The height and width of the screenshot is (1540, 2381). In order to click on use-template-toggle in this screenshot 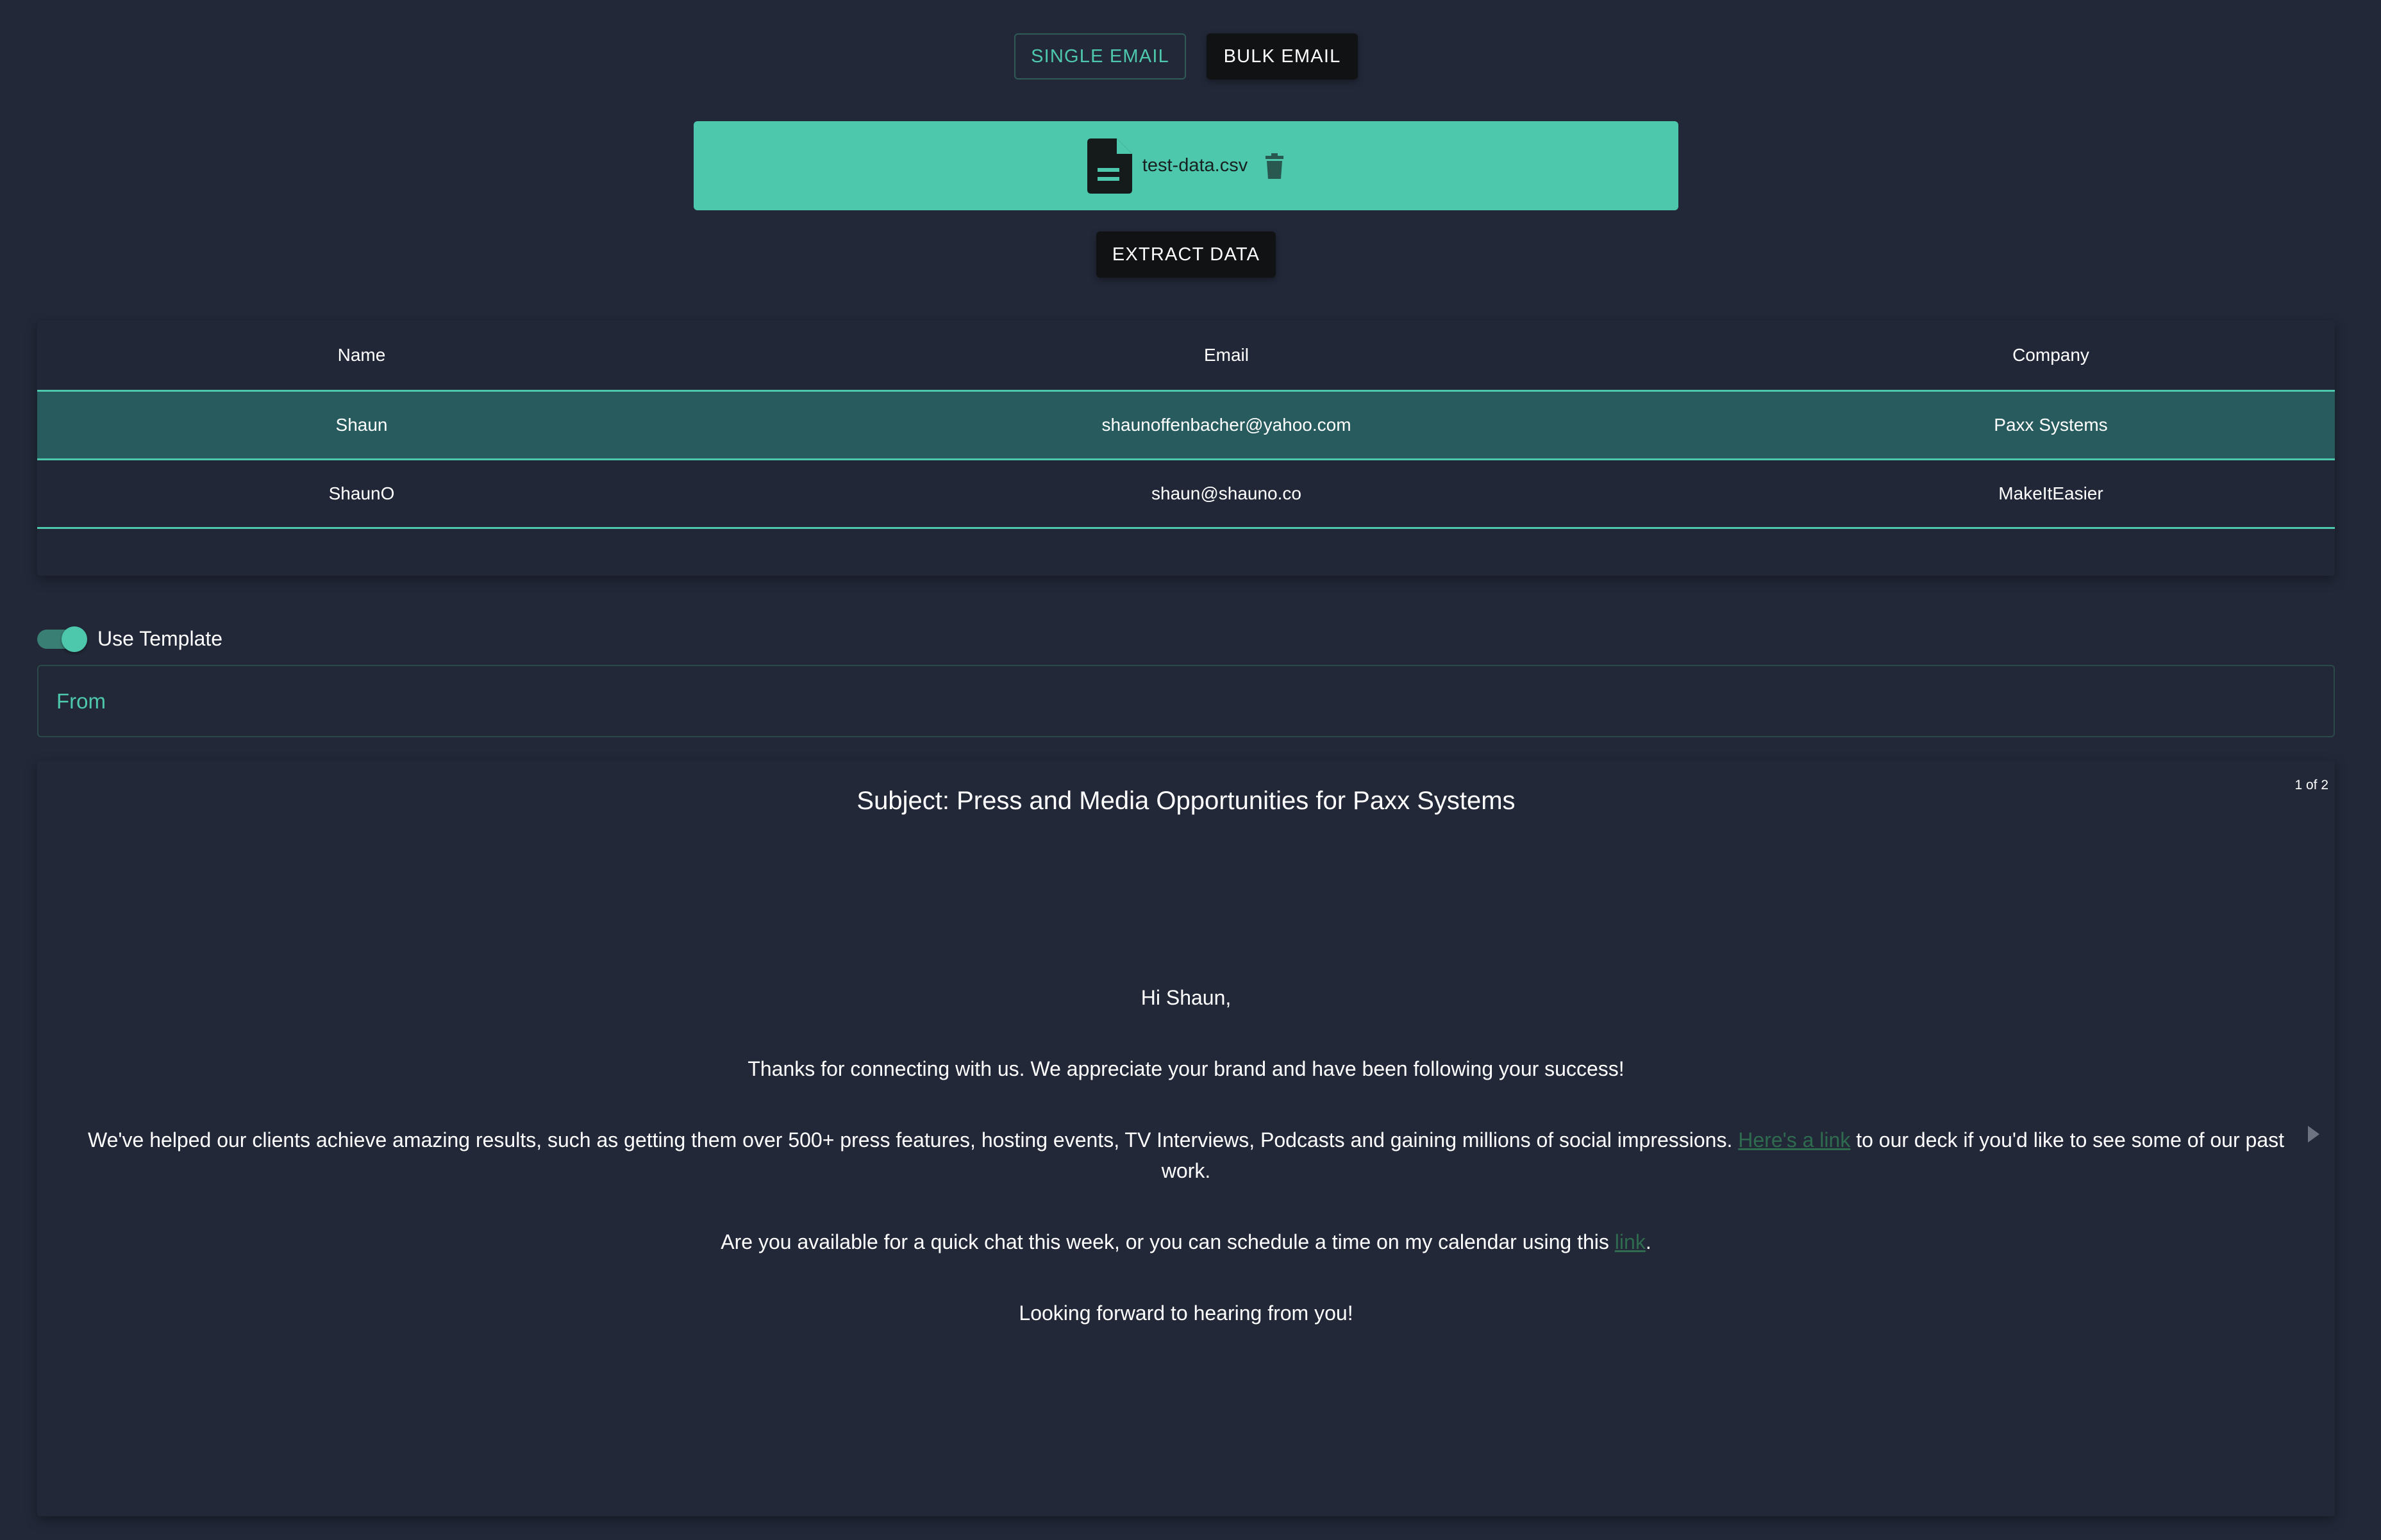, I will do `click(62, 639)`.